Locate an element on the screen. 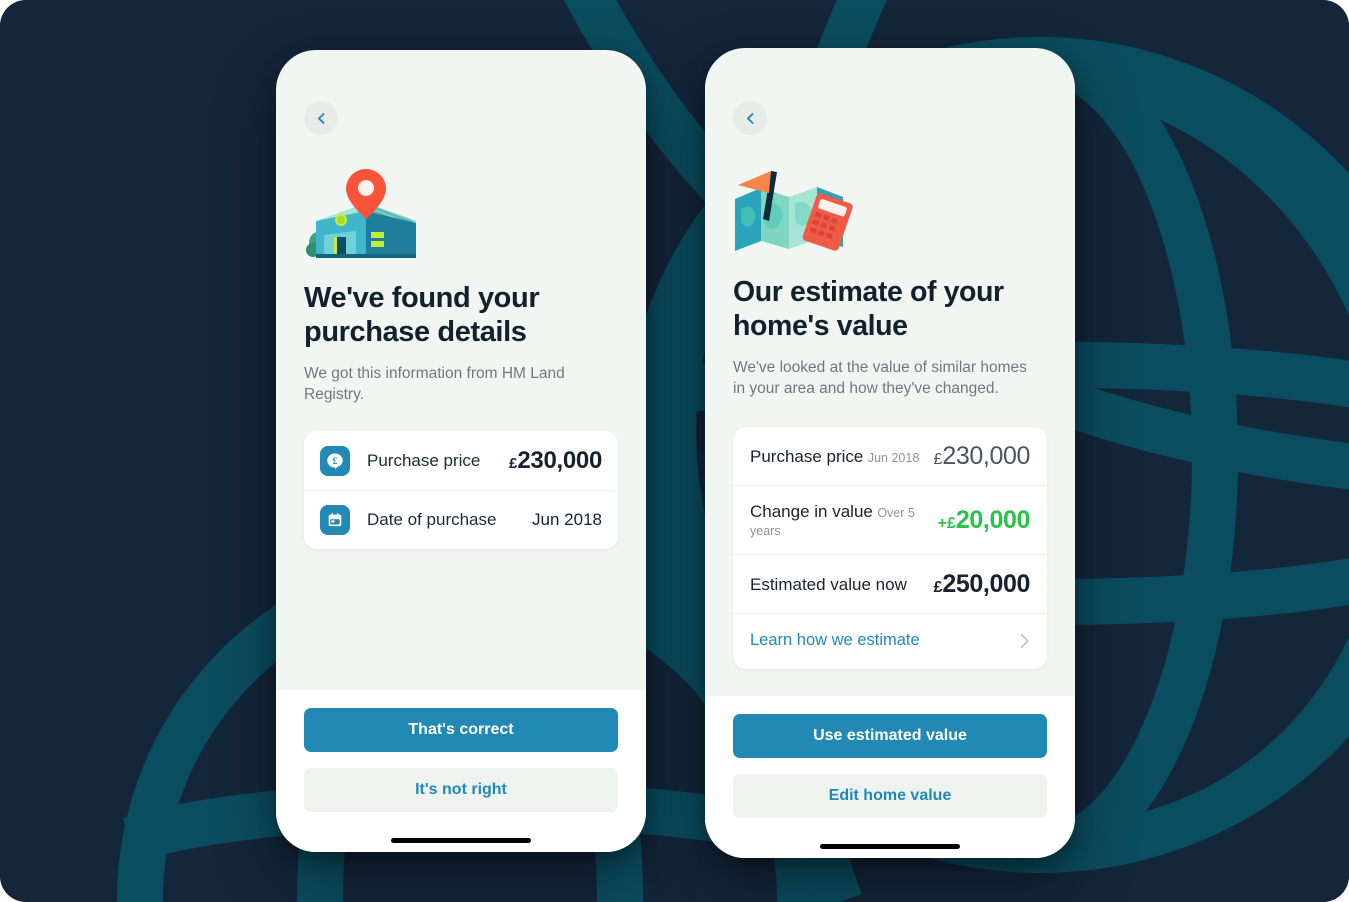 This screenshot has height=902, width=1349. footer-actions: That's correct It's not right is located at coordinates (461, 771).